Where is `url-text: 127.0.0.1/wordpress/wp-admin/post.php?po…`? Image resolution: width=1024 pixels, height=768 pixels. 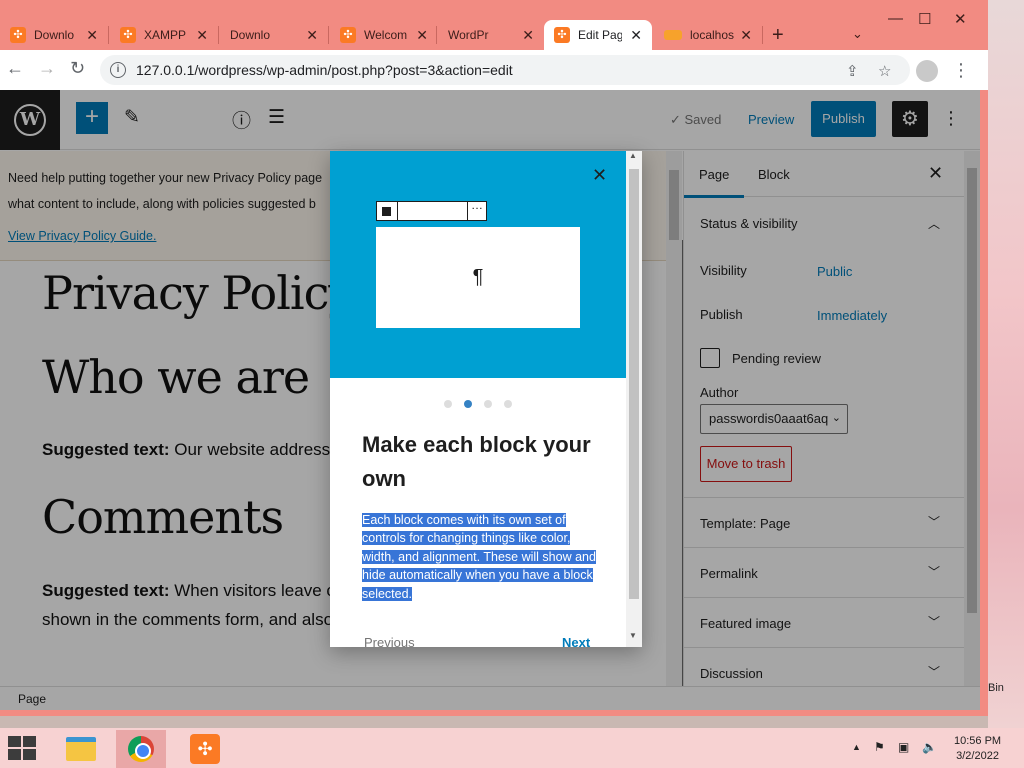
url-text: 127.0.0.1/wordpress/wp-admin/post.php?po… is located at coordinates (324, 70).